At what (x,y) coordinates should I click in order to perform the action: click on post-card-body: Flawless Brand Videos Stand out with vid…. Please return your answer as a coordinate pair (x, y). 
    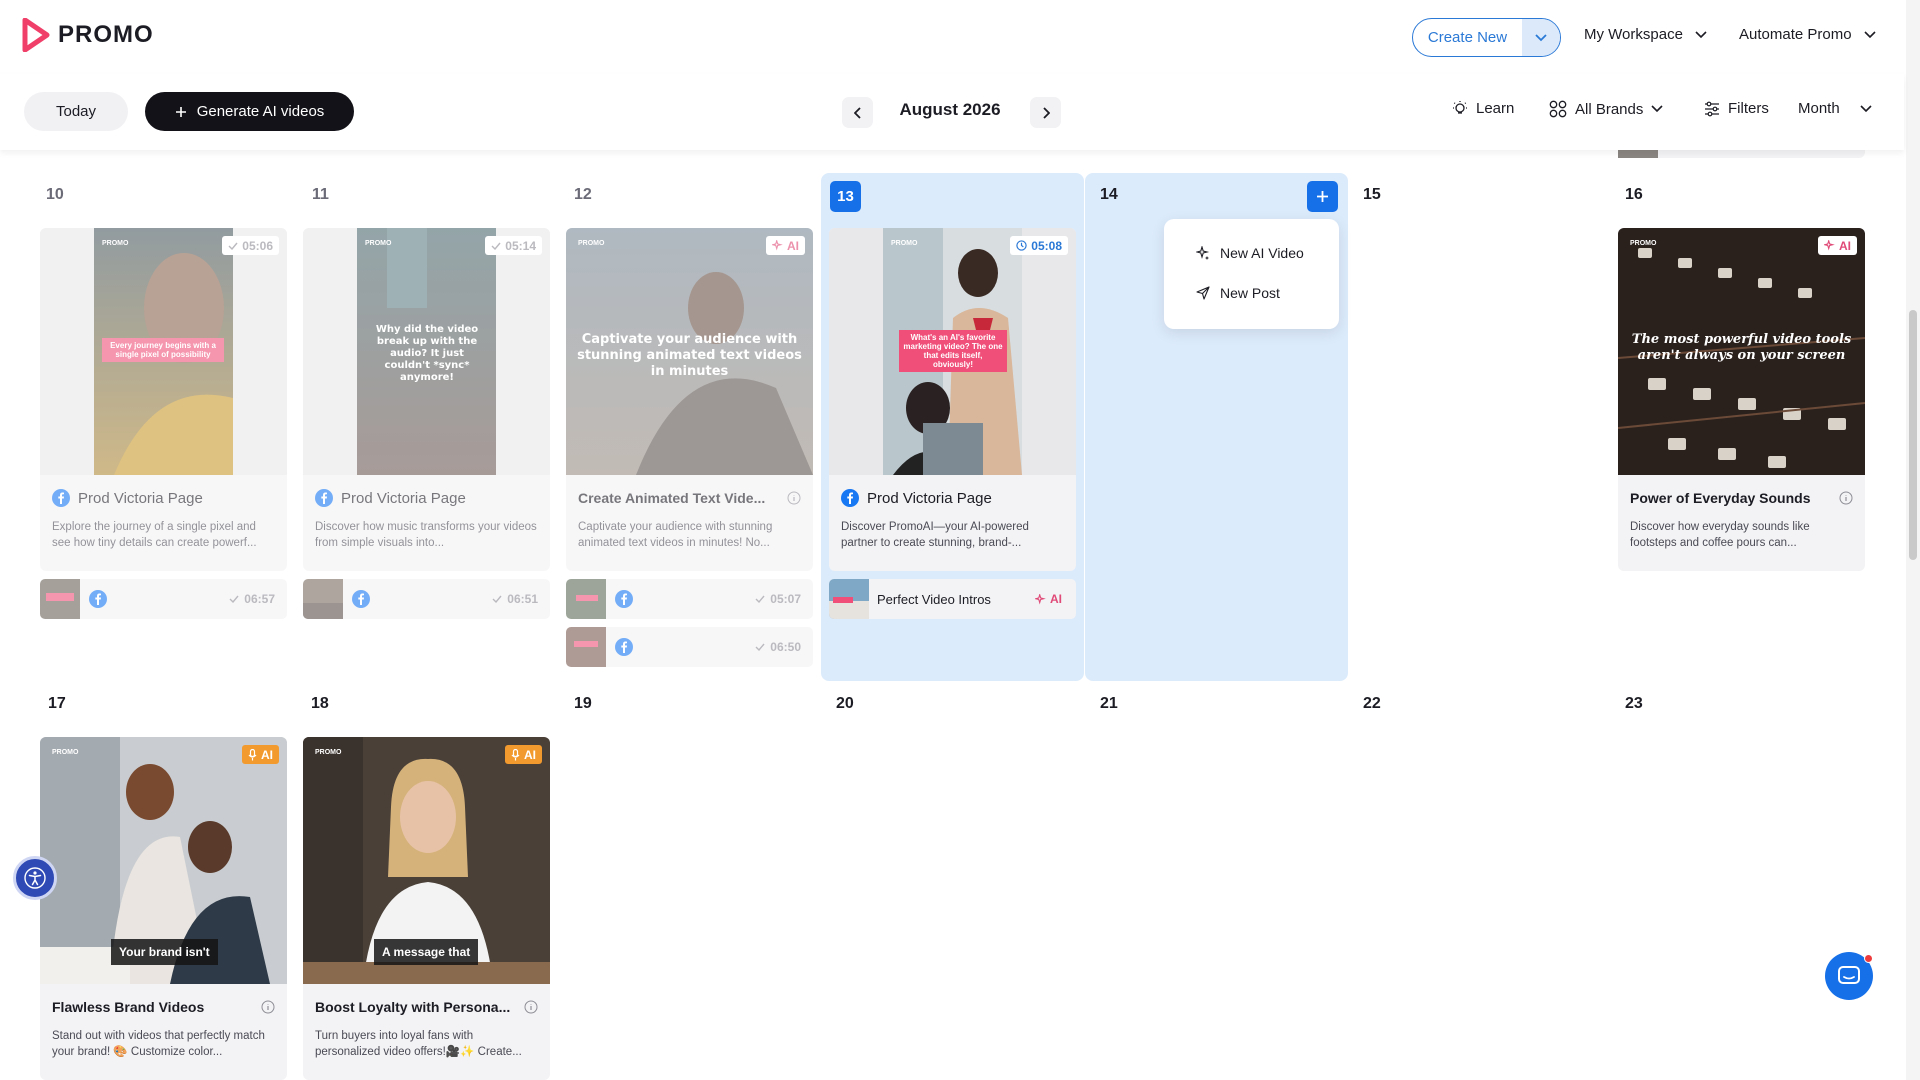
    Looking at the image, I should click on (163, 1032).